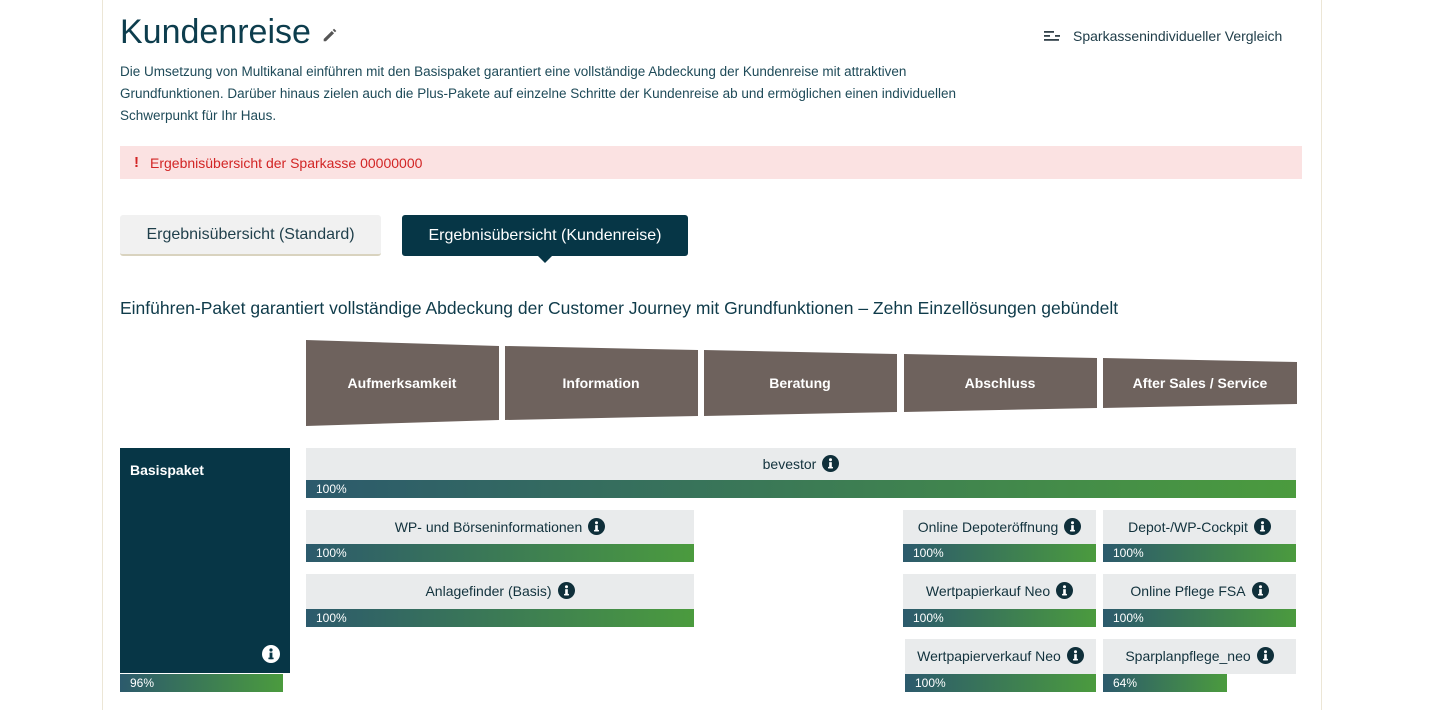  I want to click on product-anlagefinder-progress-fill, so click(500, 618).